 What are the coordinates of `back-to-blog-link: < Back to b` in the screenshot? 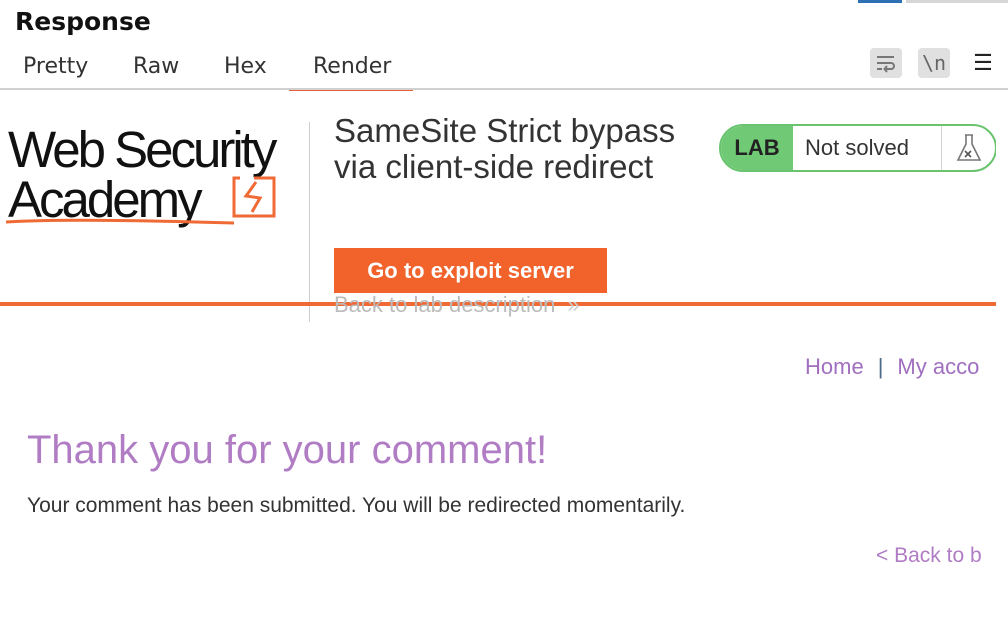 It's located at (929, 556).